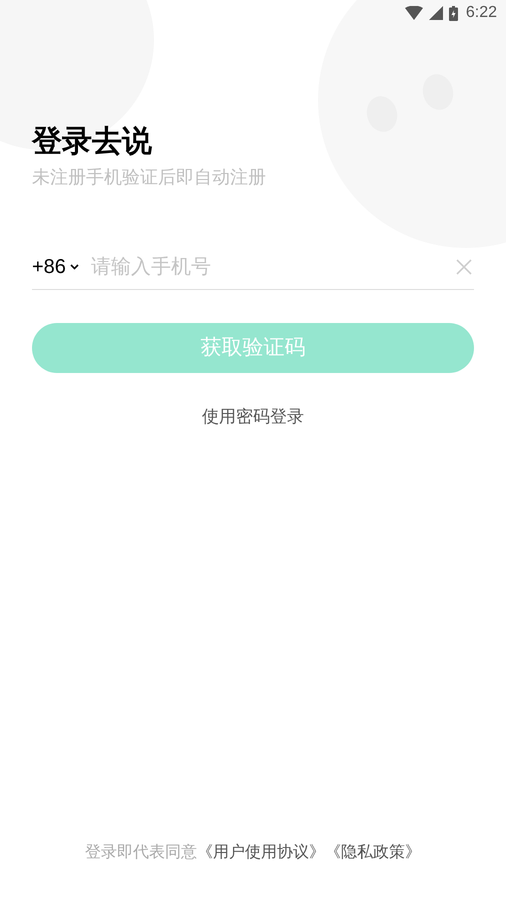  I want to click on phone-field: +86 请输入手机号, so click(253, 267).